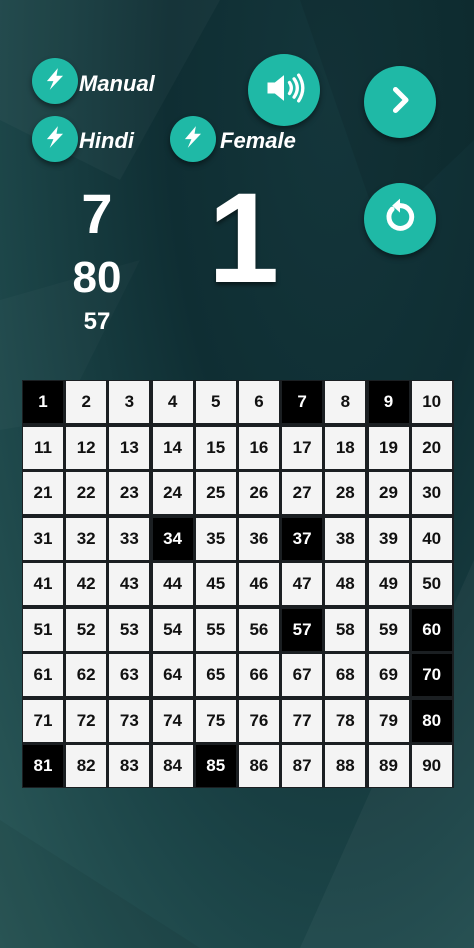 Image resolution: width=474 pixels, height=948 pixels. Describe the element at coordinates (86, 447) in the screenshot. I see `board-cell: 12` at that location.